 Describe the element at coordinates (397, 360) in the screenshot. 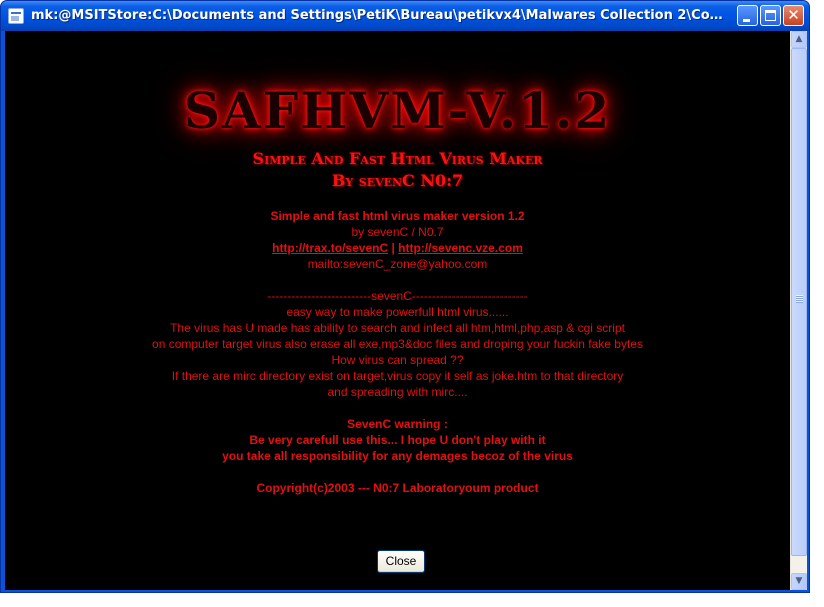

I see `description-line: How virus can spread ??` at that location.